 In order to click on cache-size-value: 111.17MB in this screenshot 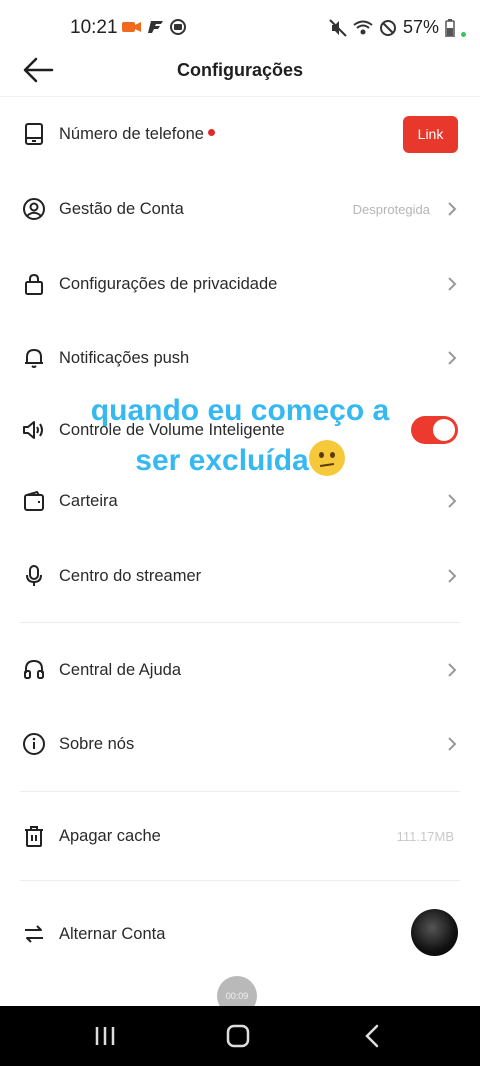, I will do `click(425, 836)`.